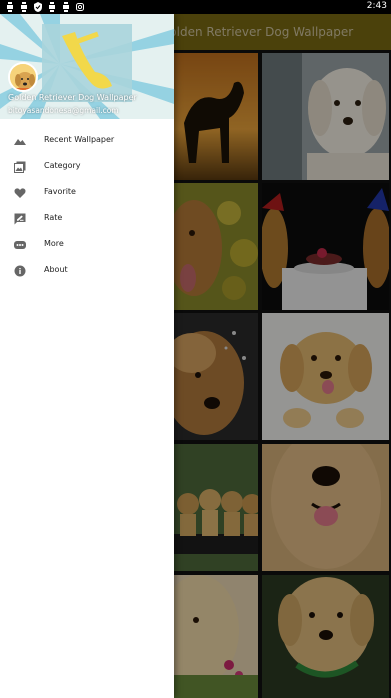  I want to click on app-logo, so click(23, 77).